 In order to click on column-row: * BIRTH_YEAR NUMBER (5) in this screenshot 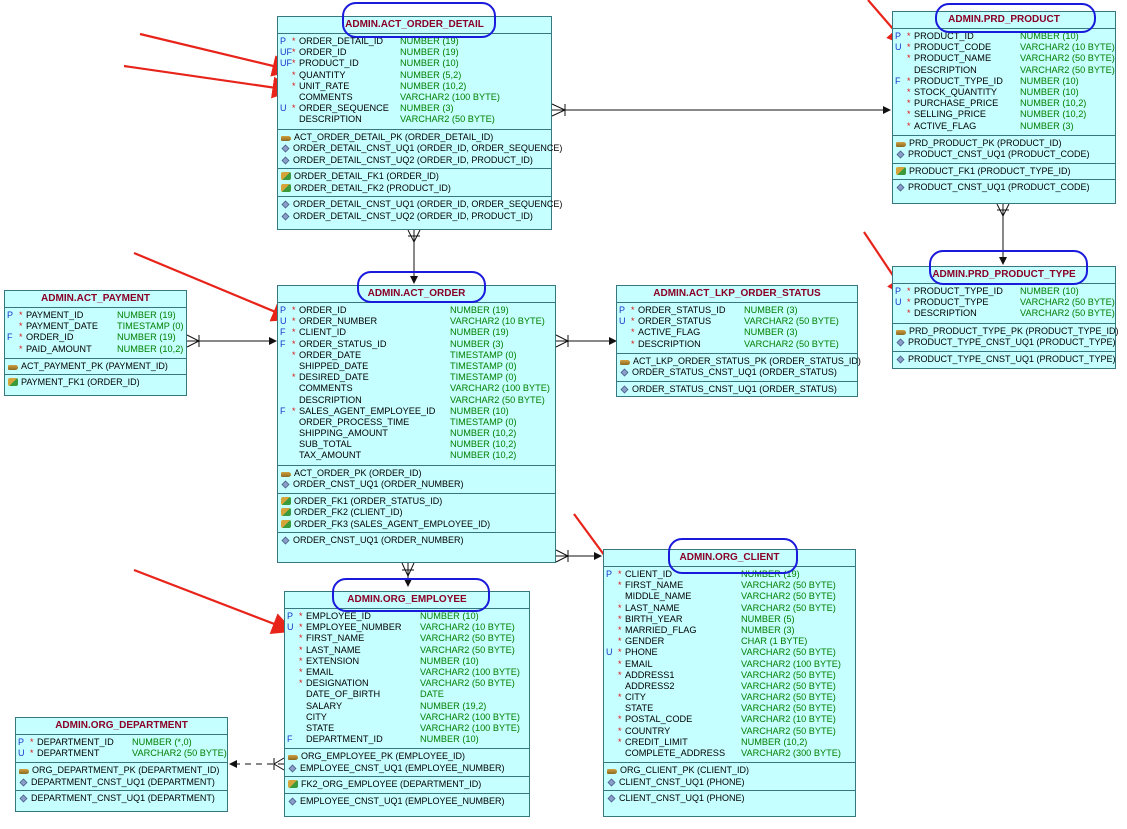, I will do `click(729, 619)`.